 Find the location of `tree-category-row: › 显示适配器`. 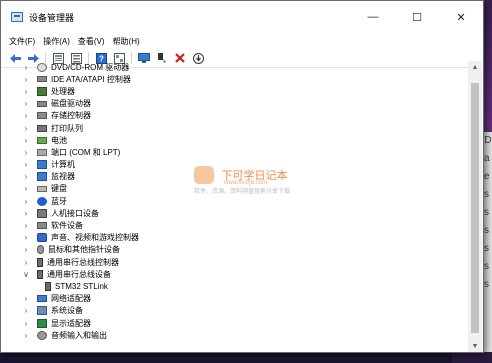

tree-category-row: › 显示适配器 is located at coordinates (235, 323).